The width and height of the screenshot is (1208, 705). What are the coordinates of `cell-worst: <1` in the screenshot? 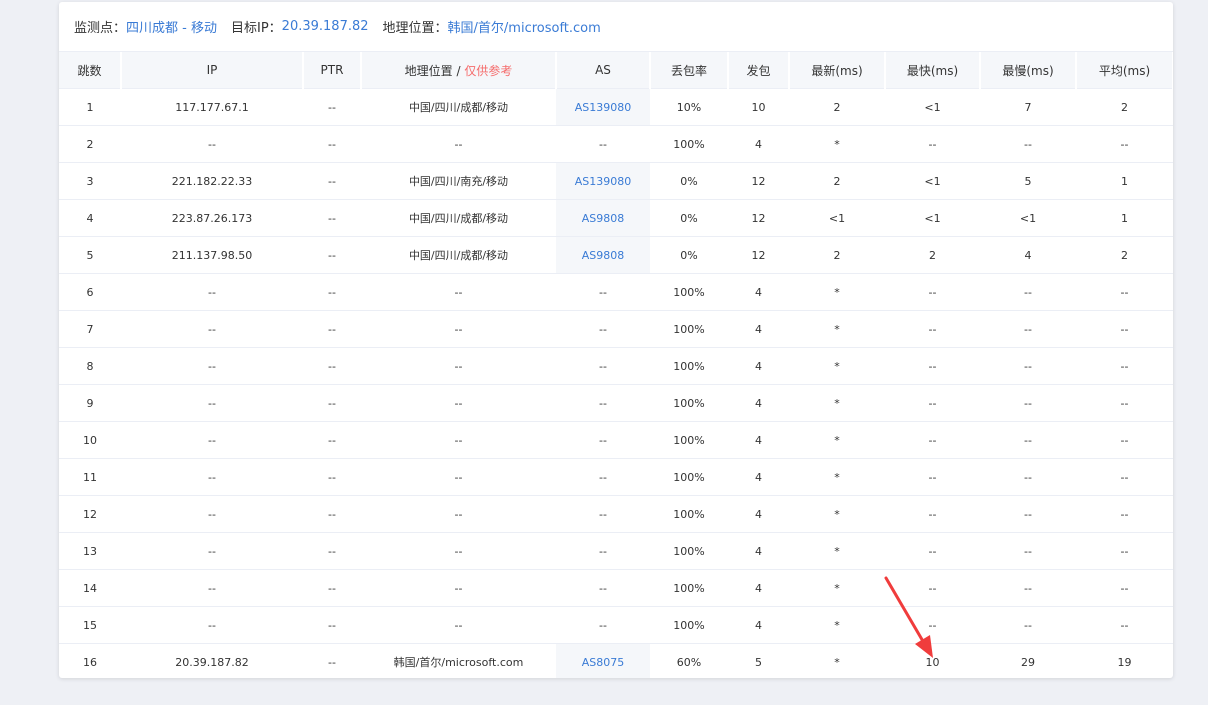 It's located at (1028, 218).